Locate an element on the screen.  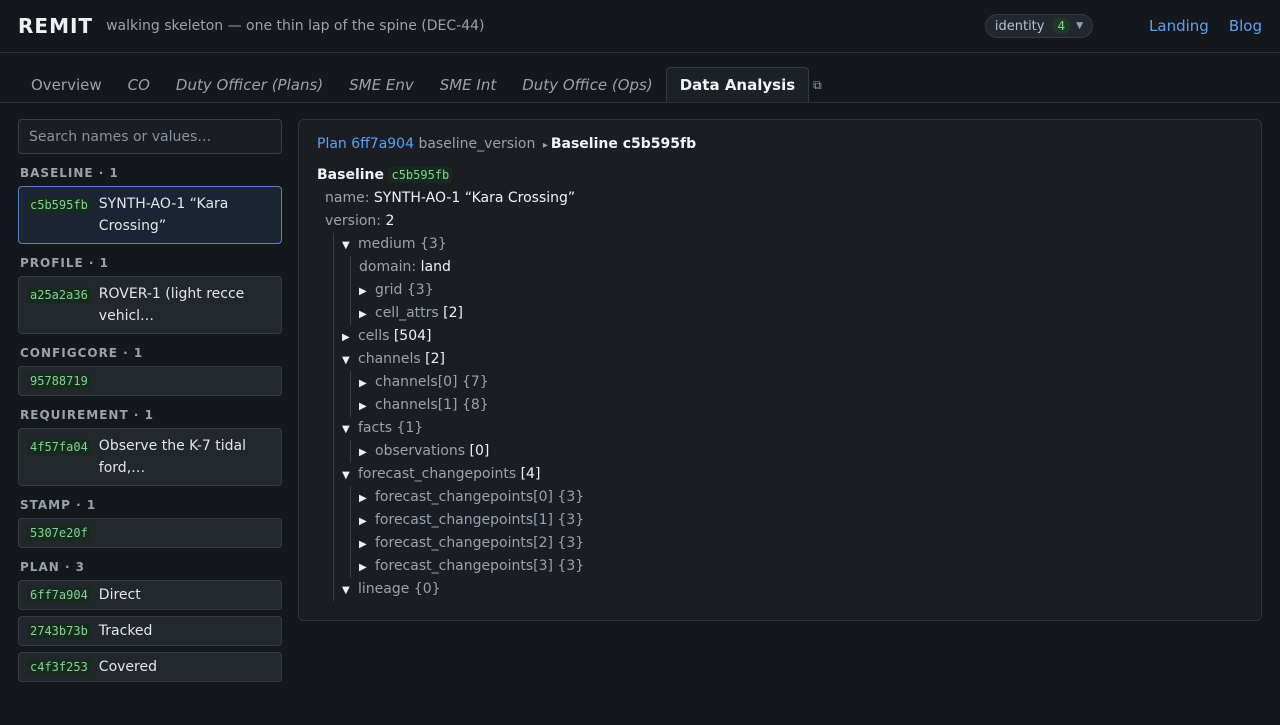
breadcrumb-field: baseline_version is located at coordinates (477, 144).